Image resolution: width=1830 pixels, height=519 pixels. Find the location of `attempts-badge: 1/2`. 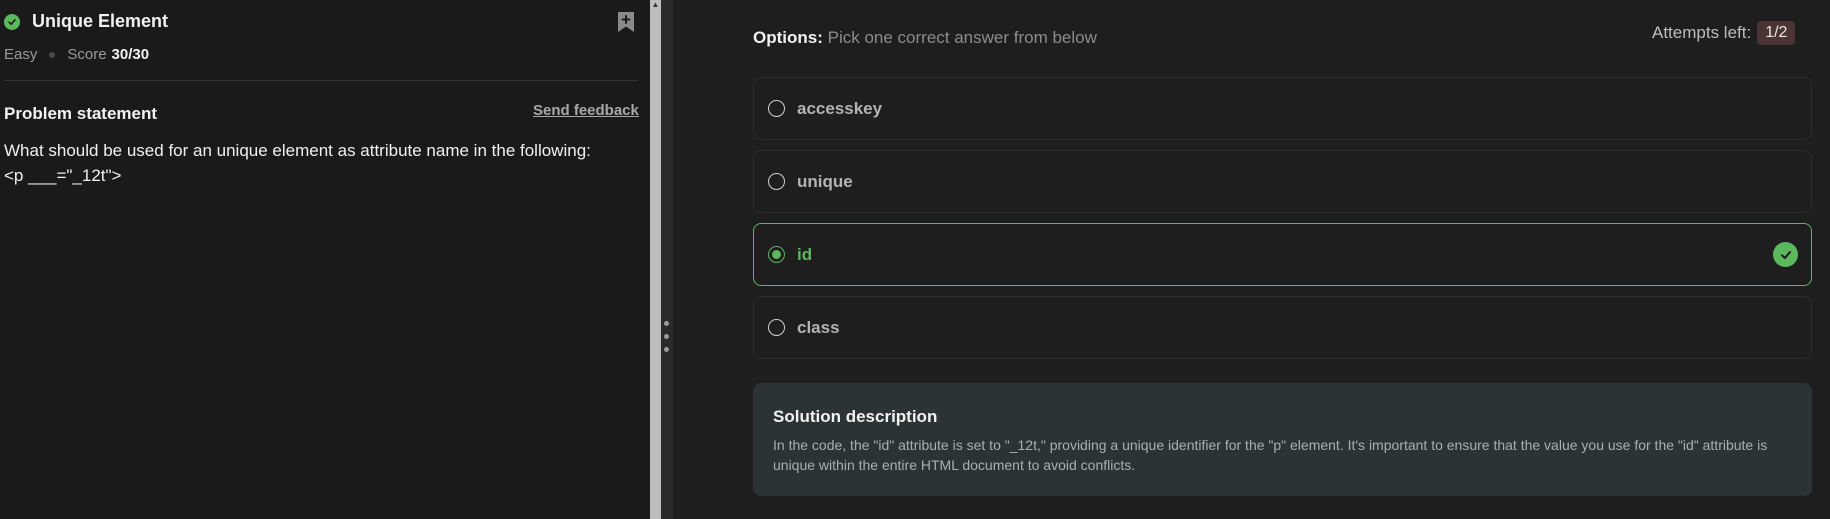

attempts-badge: 1/2 is located at coordinates (1776, 33).